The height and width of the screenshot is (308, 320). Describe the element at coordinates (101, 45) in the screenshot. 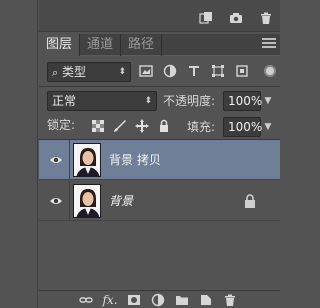

I see `tab-channels: 通道` at that location.